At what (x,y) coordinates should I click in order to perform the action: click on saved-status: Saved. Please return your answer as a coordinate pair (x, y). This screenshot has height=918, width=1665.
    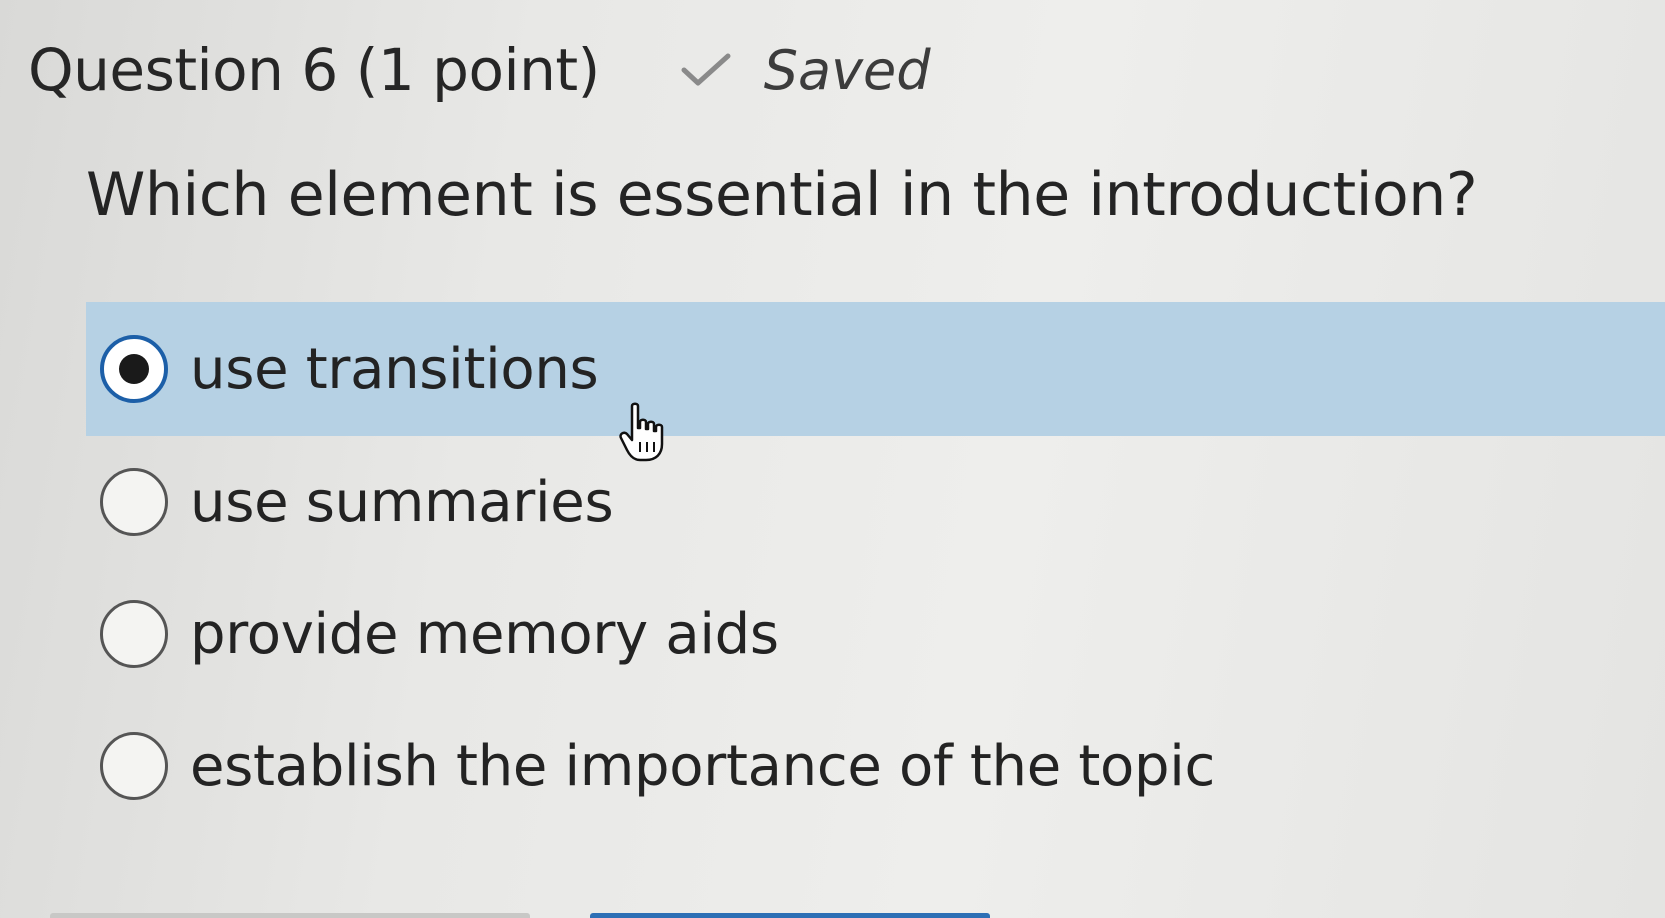
    Looking at the image, I should click on (804, 70).